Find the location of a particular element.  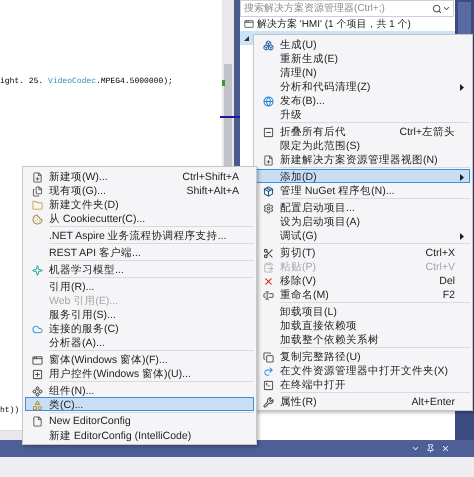

component-icon is located at coordinates (37, 391).